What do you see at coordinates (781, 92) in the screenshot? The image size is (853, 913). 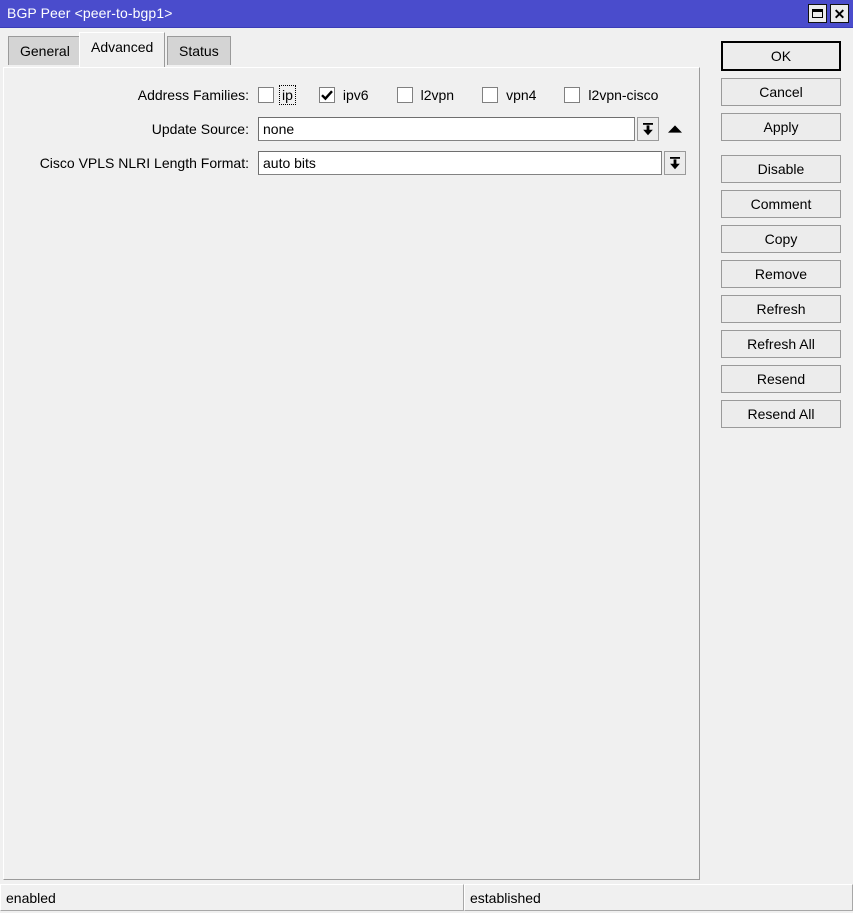 I see `cancel-button: Cancel` at bounding box center [781, 92].